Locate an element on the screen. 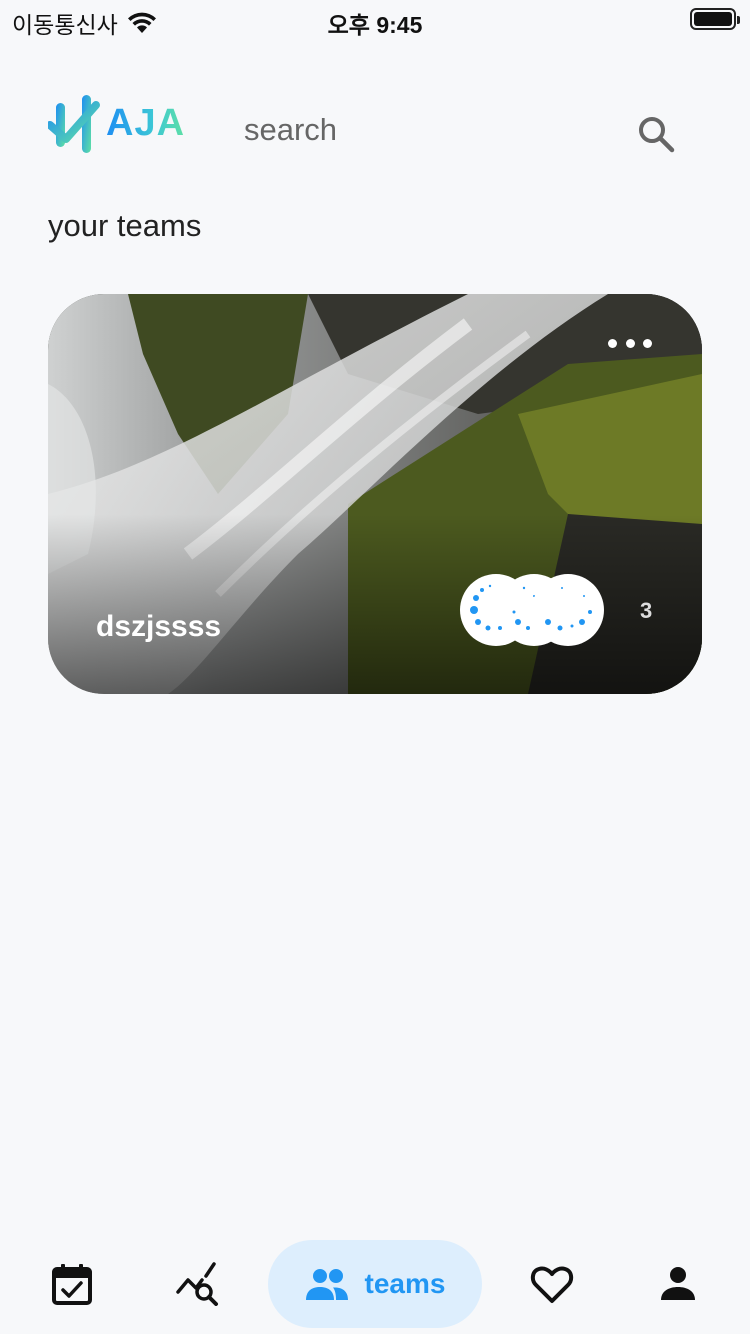 Image resolution: width=750 pixels, height=1334 pixels. member-avatar is located at coordinates (568, 610).